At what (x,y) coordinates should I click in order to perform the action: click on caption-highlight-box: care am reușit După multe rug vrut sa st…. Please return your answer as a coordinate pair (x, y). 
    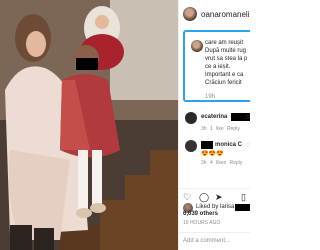
    Looking at the image, I should click on (216, 66).